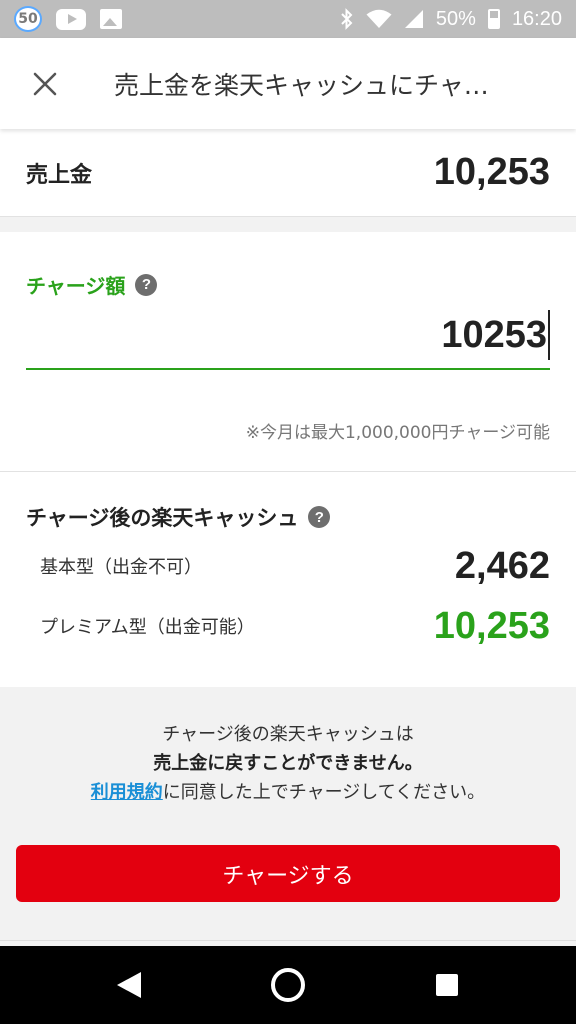  I want to click on image-icon, so click(111, 19).